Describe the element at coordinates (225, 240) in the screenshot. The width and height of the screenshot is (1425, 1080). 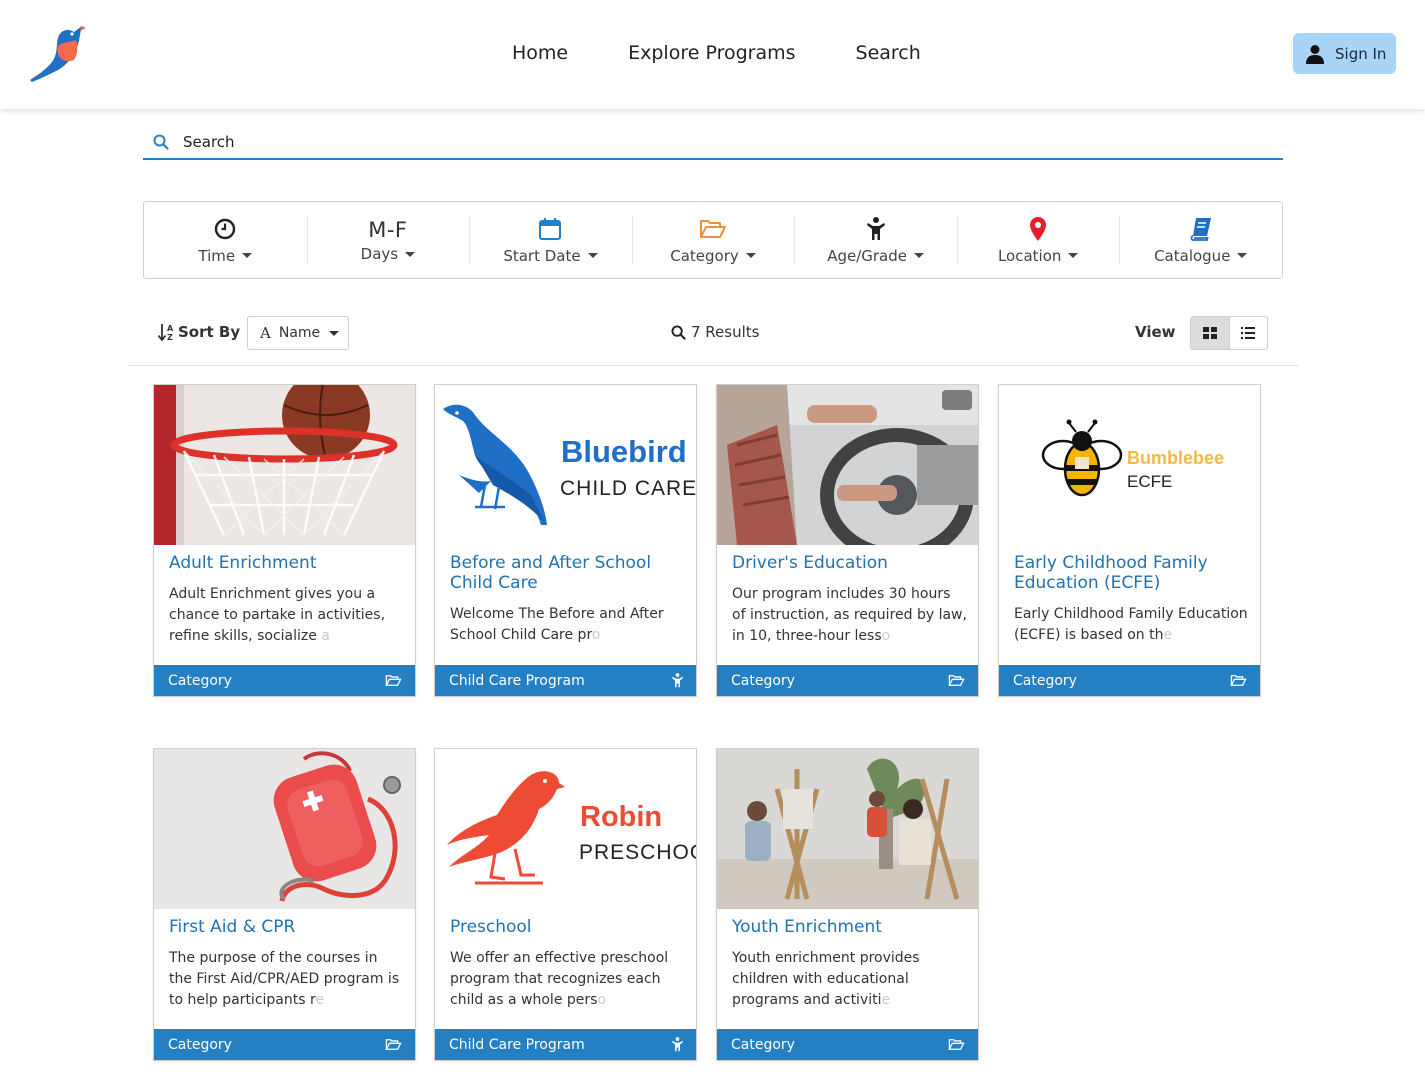
I see `filter-time: Time` at that location.